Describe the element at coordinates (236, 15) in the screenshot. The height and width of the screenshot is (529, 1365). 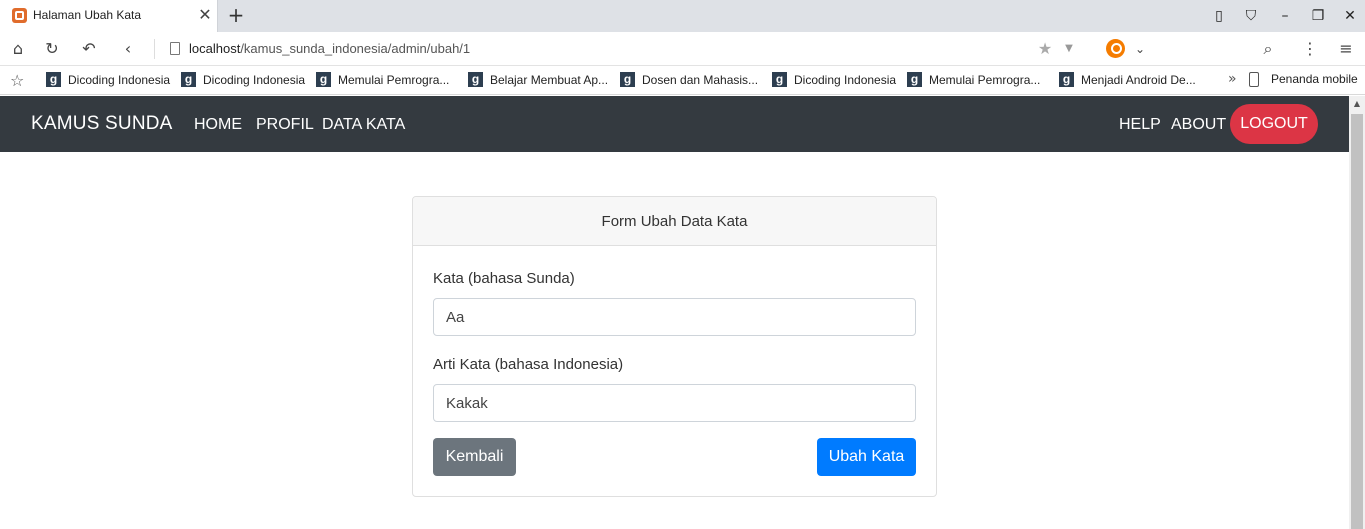
I see `new-tab-icon: +` at that location.